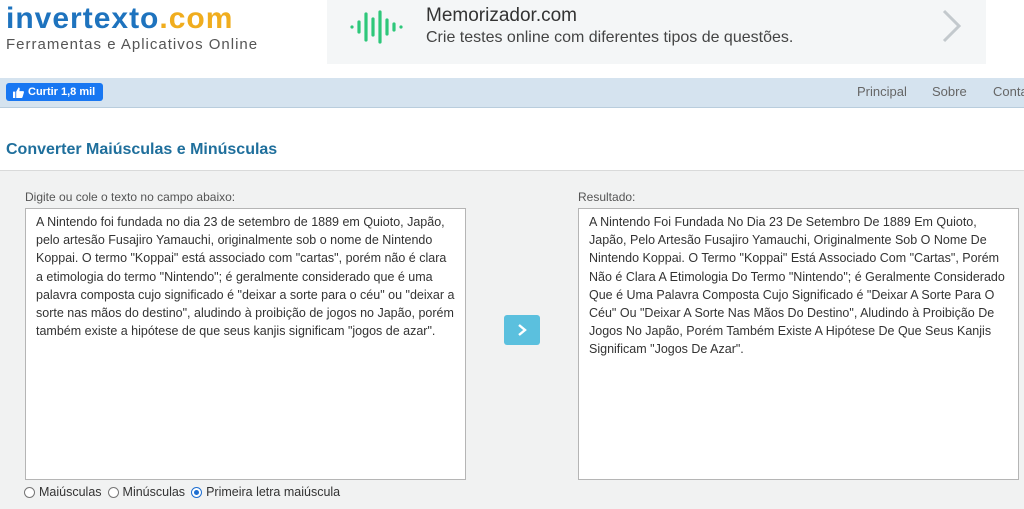  What do you see at coordinates (949, 91) in the screenshot?
I see `nav-item-sobre: Sobre` at bounding box center [949, 91].